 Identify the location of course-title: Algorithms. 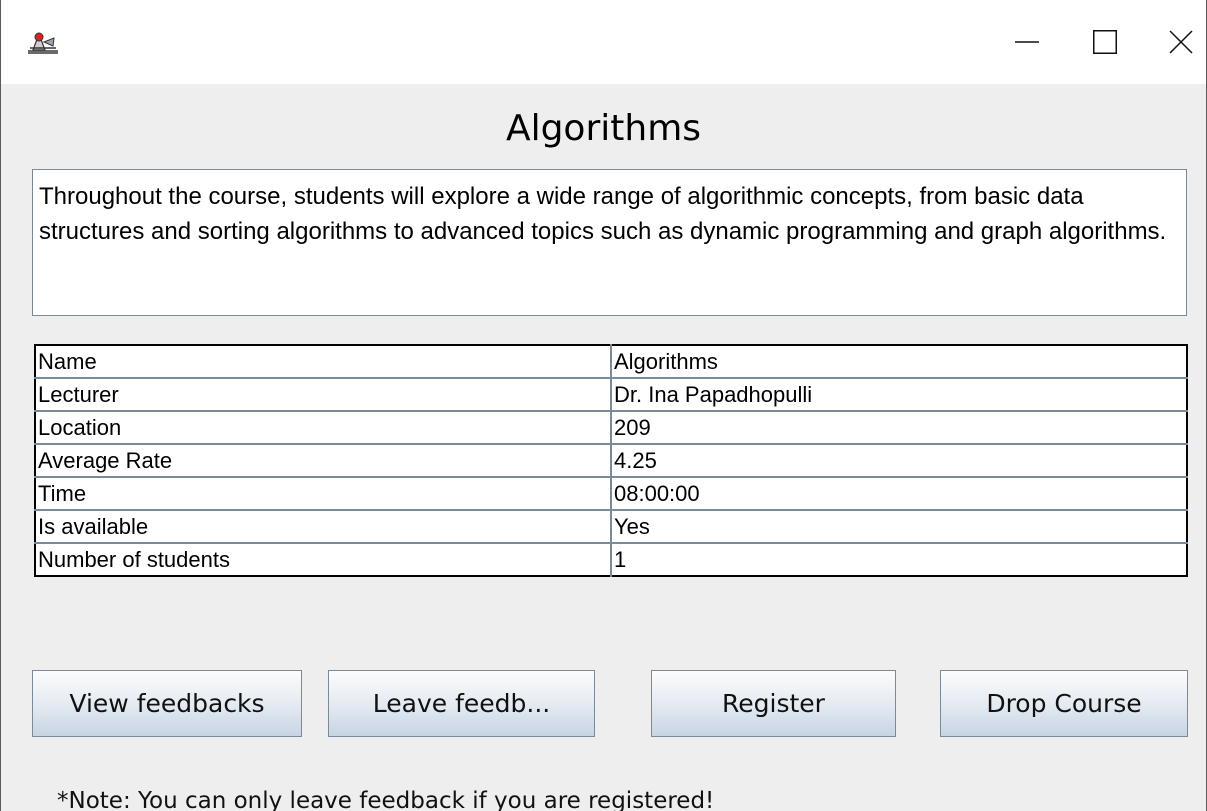
(603, 128).